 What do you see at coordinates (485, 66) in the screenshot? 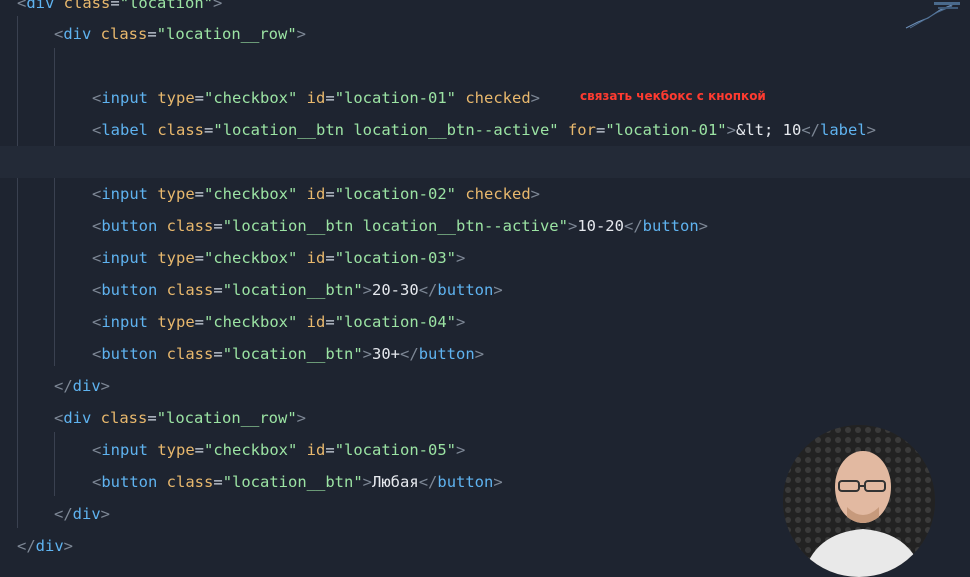
I see `code-line` at bounding box center [485, 66].